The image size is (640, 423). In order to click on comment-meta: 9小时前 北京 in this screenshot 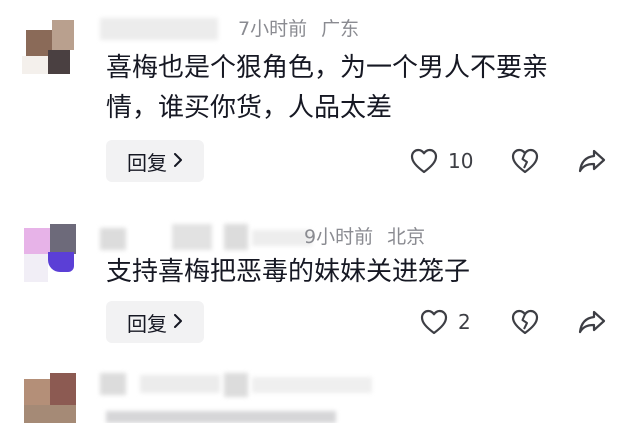, I will do `click(364, 235)`.